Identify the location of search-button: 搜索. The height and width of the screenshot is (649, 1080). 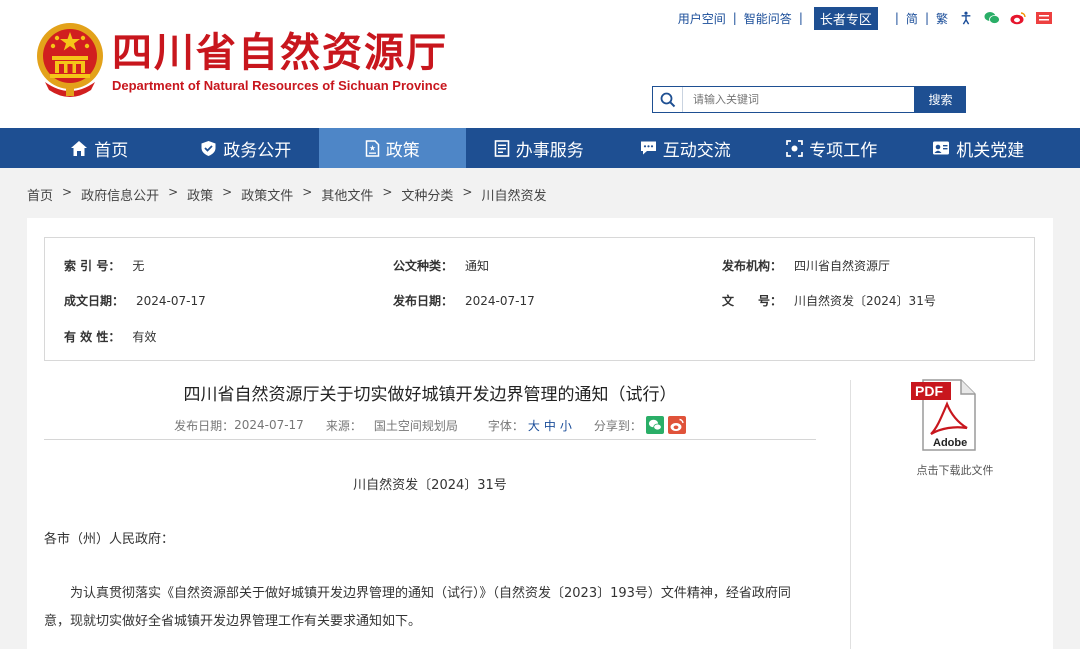
(940, 99).